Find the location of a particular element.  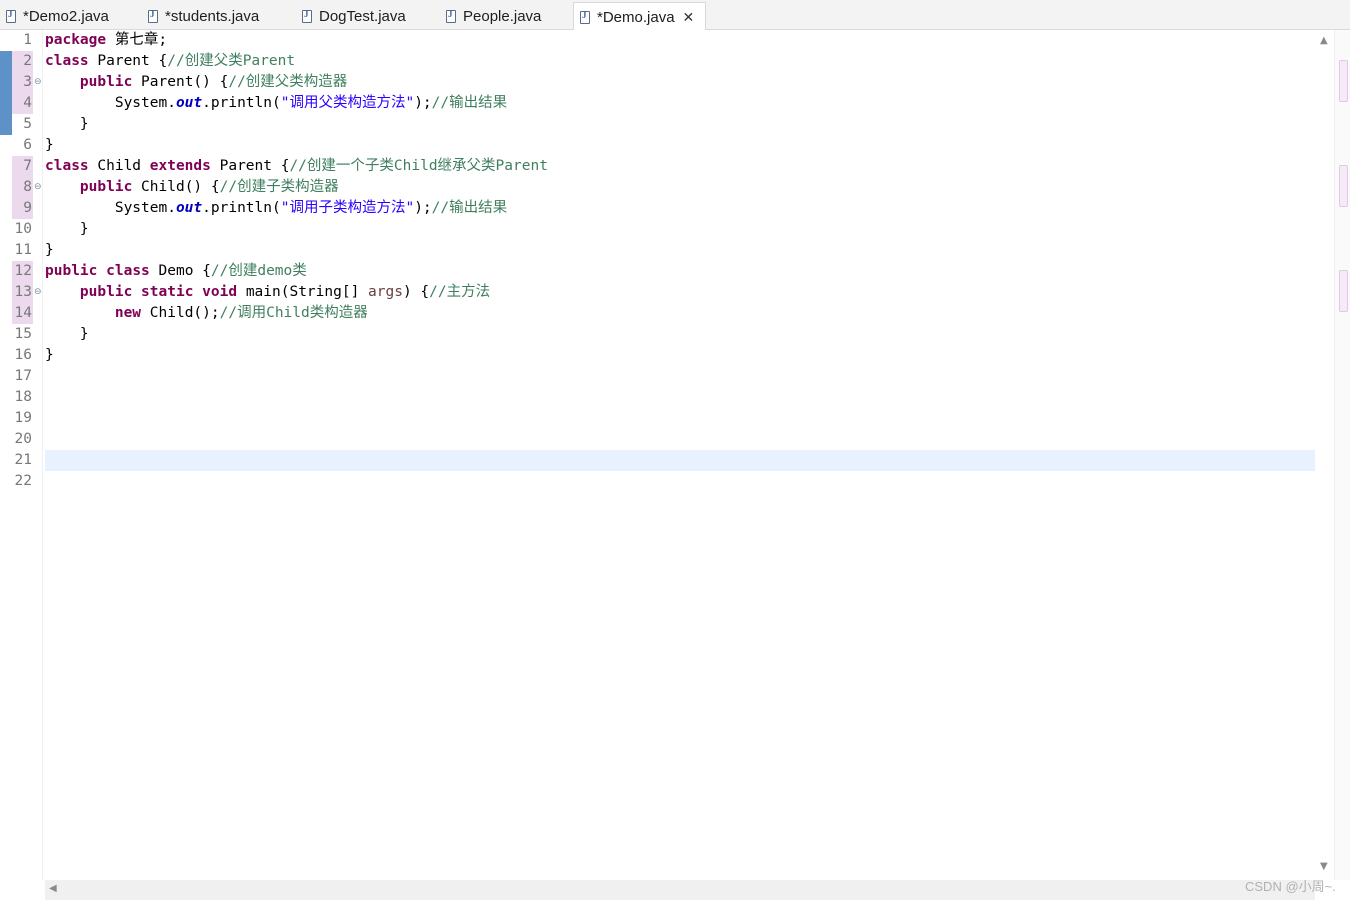

code-line: public class Demo {//创建demo类 is located at coordinates (176, 271).